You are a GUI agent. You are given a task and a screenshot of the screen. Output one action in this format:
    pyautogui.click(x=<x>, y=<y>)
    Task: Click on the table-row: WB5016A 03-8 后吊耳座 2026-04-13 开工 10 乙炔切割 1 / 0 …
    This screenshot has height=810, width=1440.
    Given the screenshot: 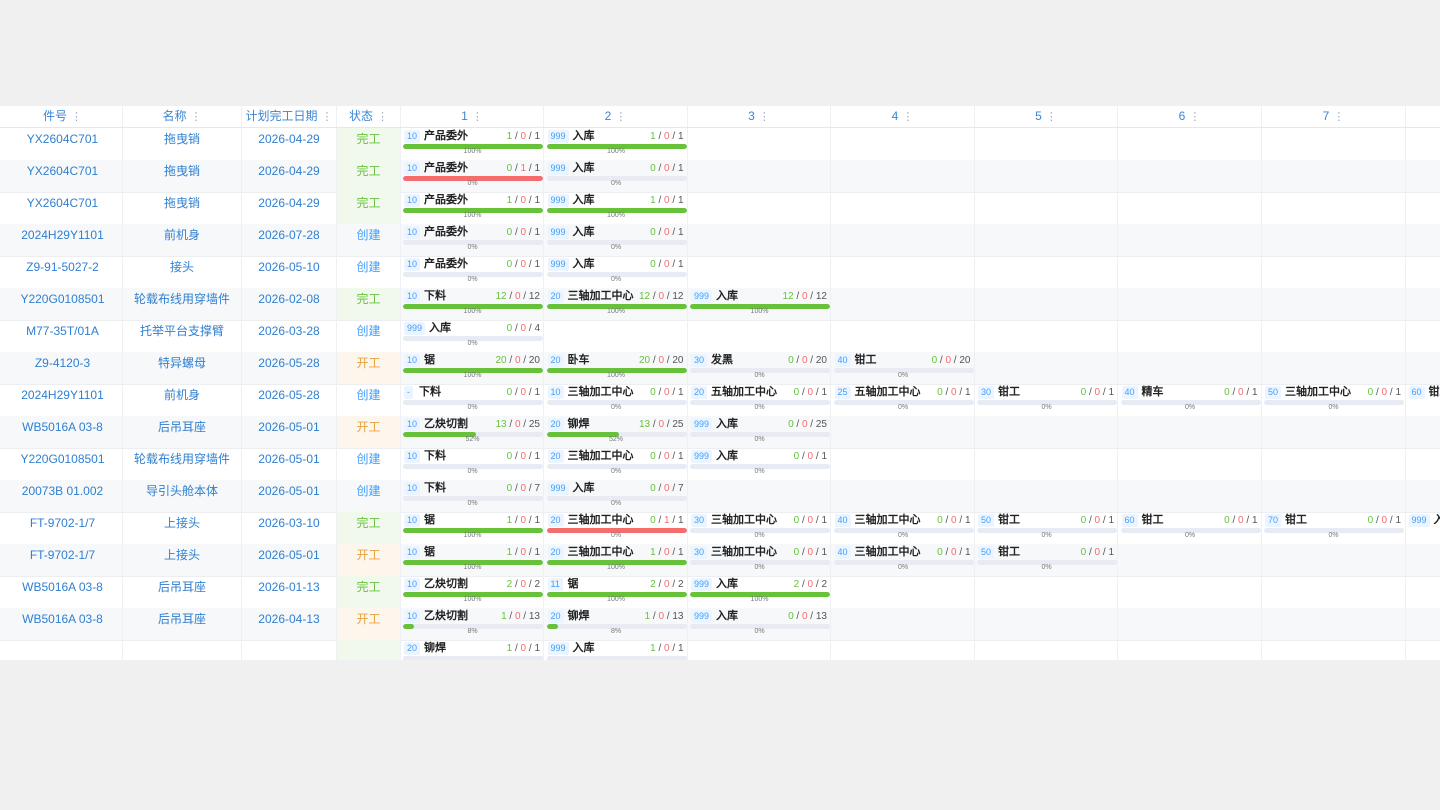 What is the action you would take?
    pyautogui.click(x=720, y=624)
    